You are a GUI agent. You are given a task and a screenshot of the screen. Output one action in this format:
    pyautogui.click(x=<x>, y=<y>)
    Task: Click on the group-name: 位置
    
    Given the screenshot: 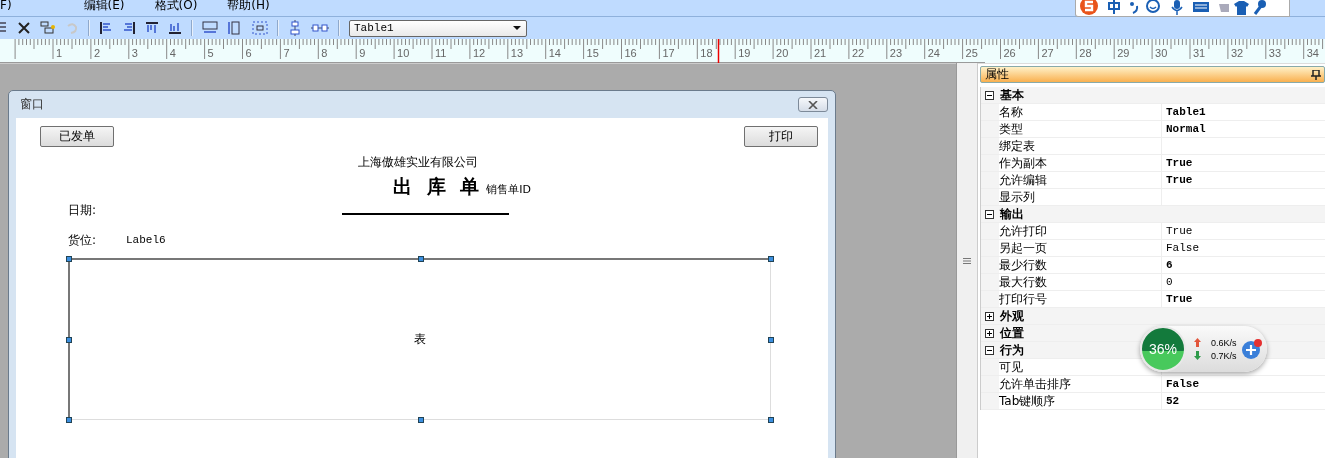 What is the action you would take?
    pyautogui.click(x=1012, y=333)
    